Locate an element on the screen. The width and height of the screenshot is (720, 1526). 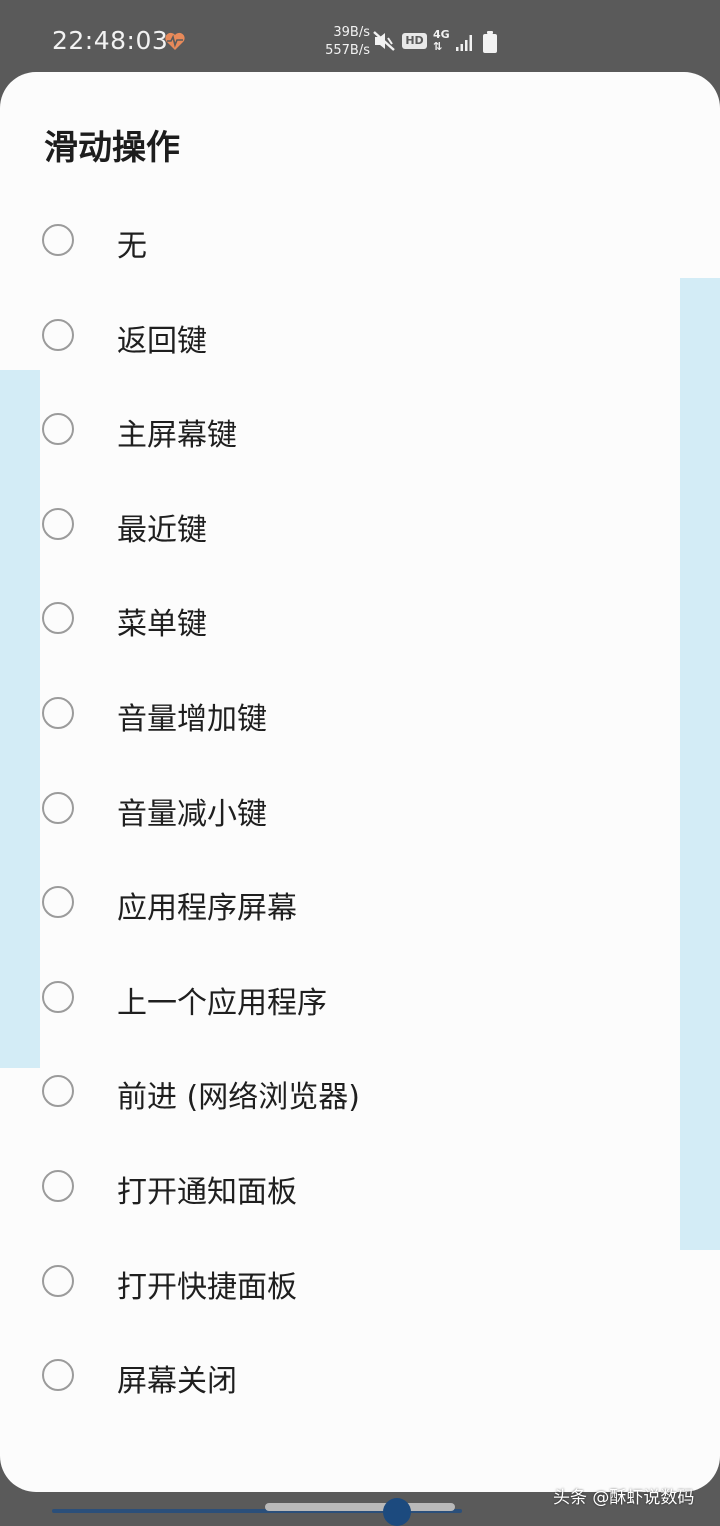
option-volume-down-key: 音量减小键 is located at coordinates (360, 810).